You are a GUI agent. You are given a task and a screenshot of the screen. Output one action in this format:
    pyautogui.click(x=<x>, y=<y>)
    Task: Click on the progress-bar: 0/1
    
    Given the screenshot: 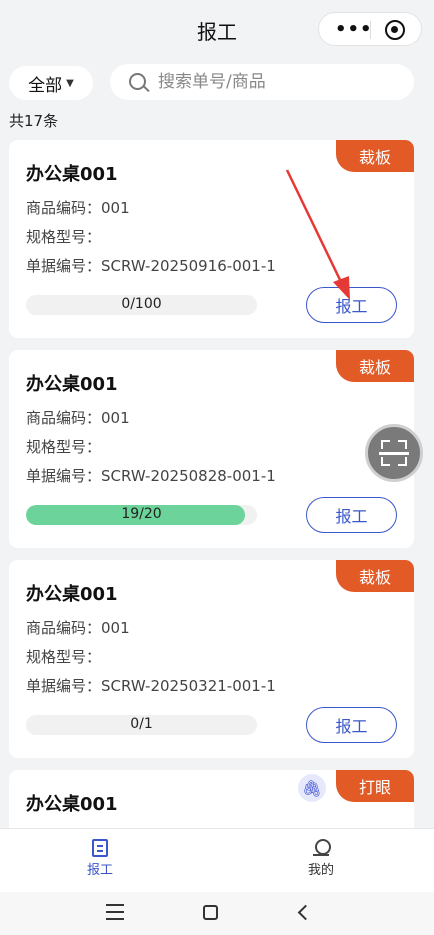 What is the action you would take?
    pyautogui.click(x=141, y=725)
    